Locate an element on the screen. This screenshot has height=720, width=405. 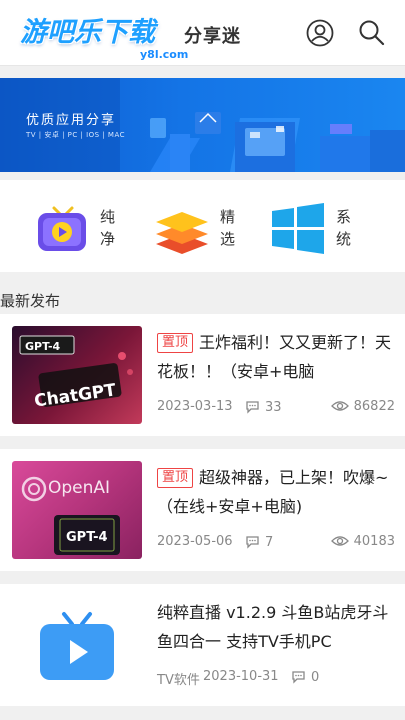
tv-app-icon is located at coordinates (77, 646).